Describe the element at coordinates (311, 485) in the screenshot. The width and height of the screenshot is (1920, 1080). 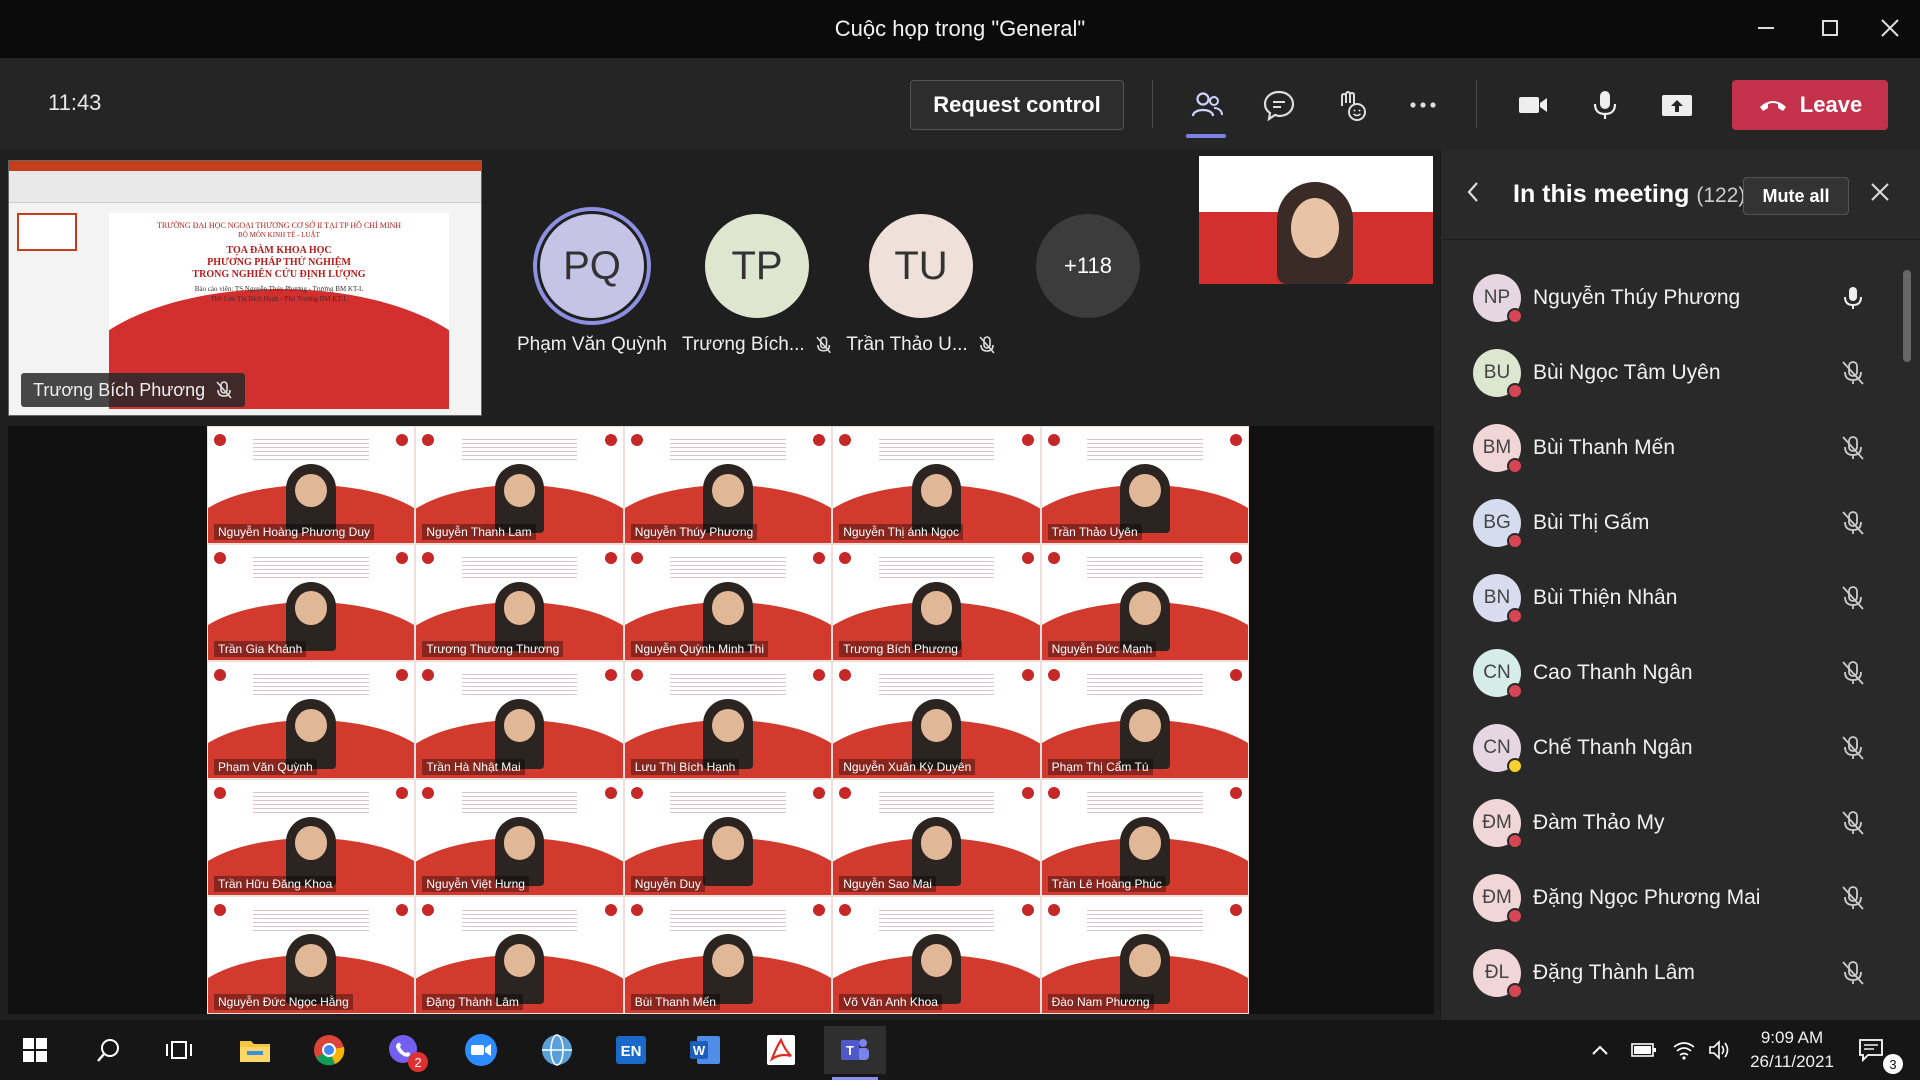
I see `participant-video-tile: Nguyễn Hoàng Phương Duy` at that location.